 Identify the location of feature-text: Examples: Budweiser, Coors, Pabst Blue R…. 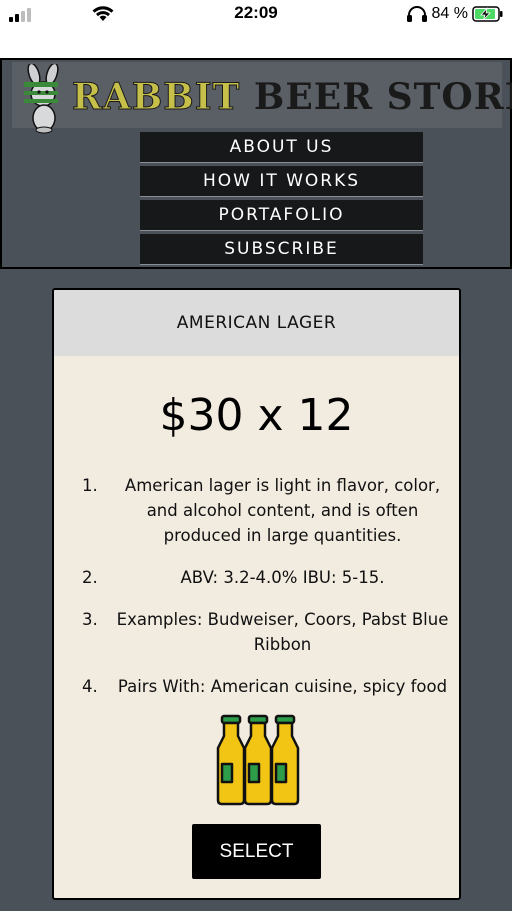
(282, 632).